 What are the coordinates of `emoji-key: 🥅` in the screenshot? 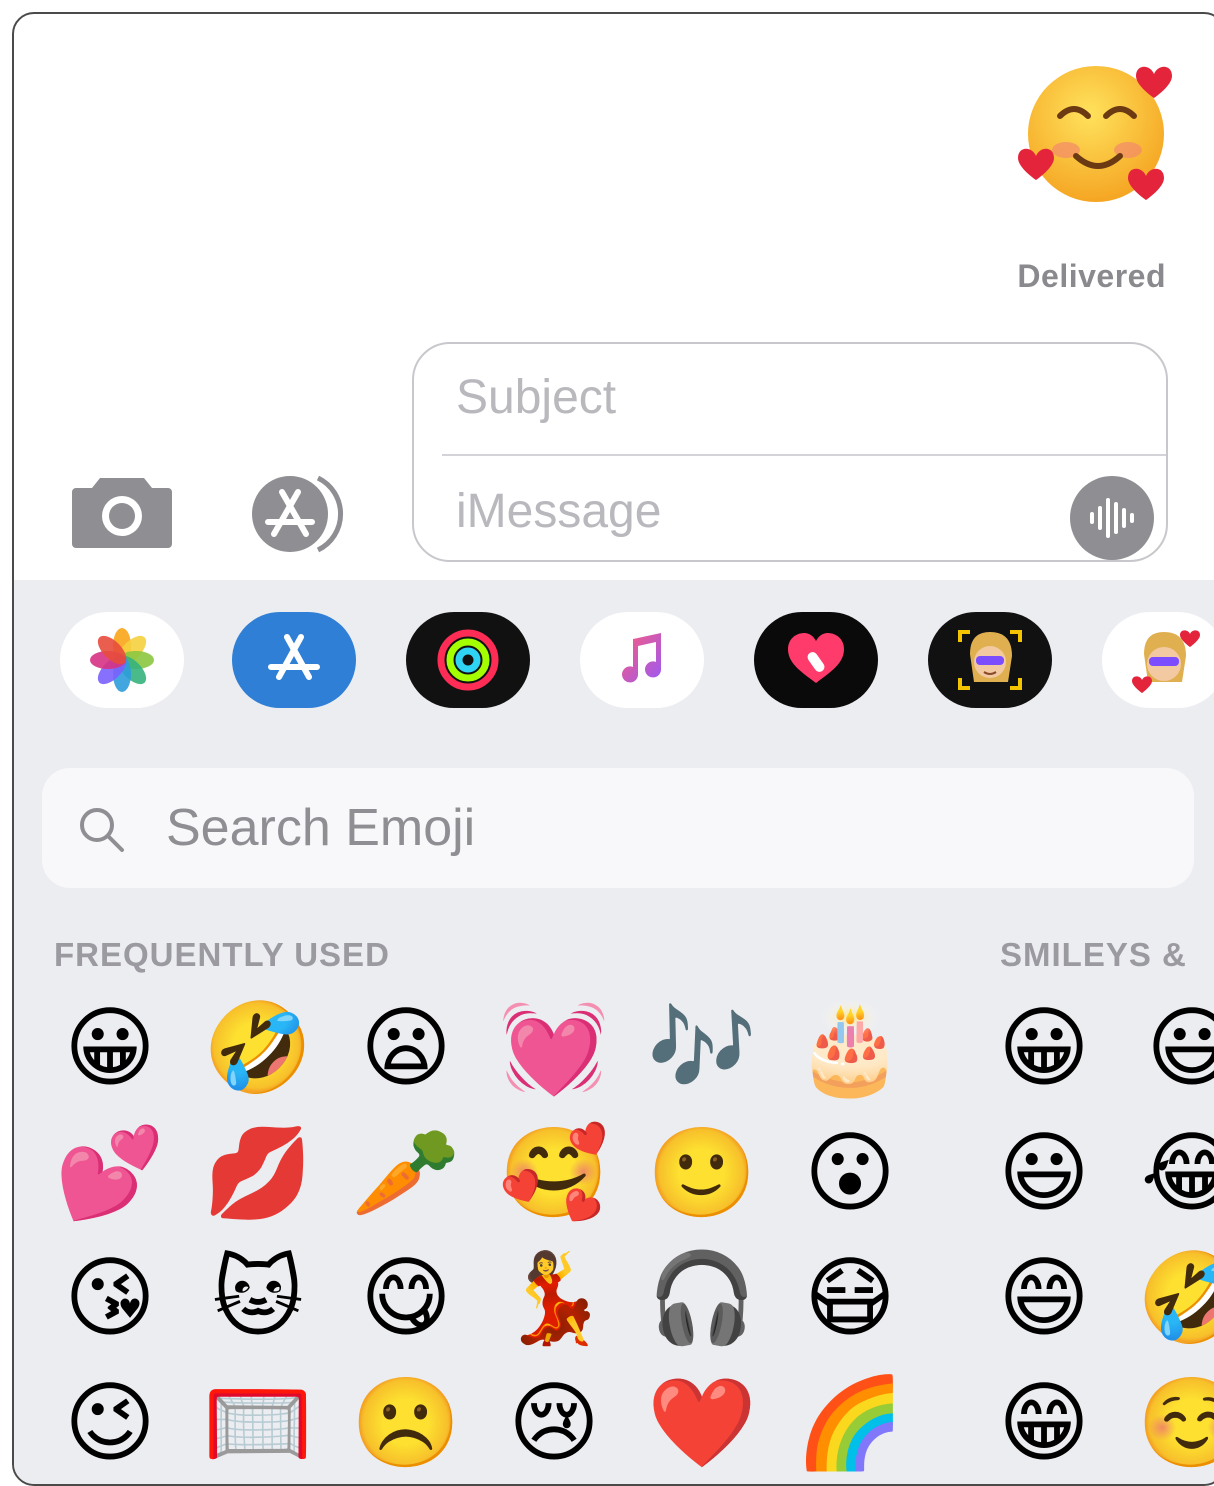 It's located at (258, 1423).